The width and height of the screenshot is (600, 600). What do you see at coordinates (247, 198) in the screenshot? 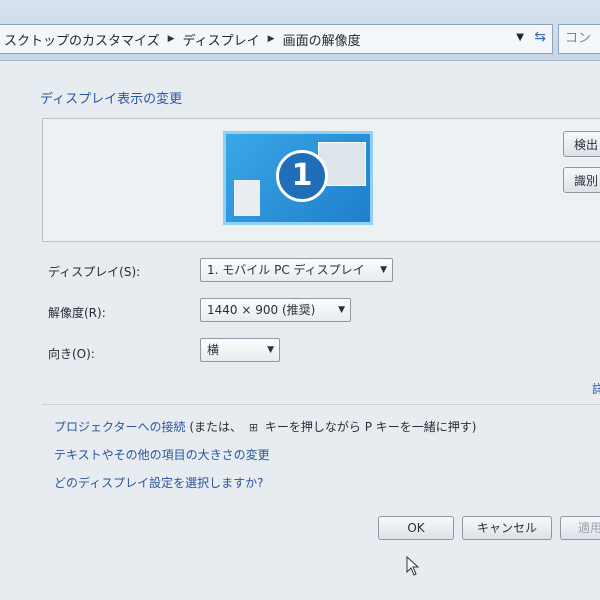
I see `window-thumbnail` at bounding box center [247, 198].